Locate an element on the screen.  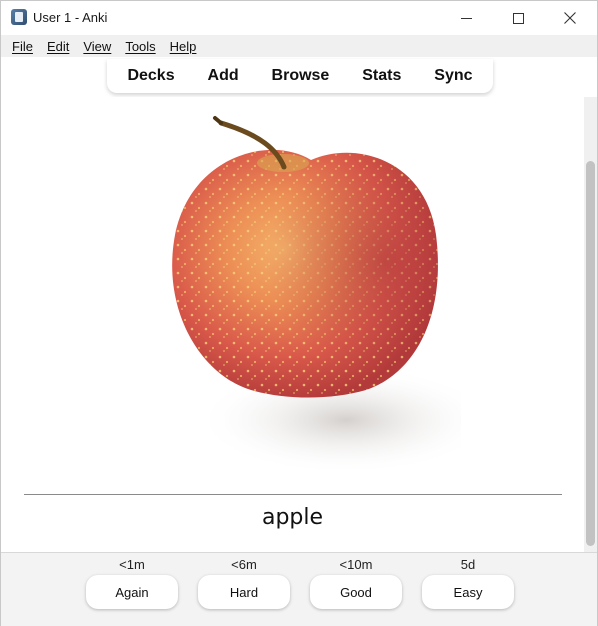
again-interval: <1m is located at coordinates (132, 564).